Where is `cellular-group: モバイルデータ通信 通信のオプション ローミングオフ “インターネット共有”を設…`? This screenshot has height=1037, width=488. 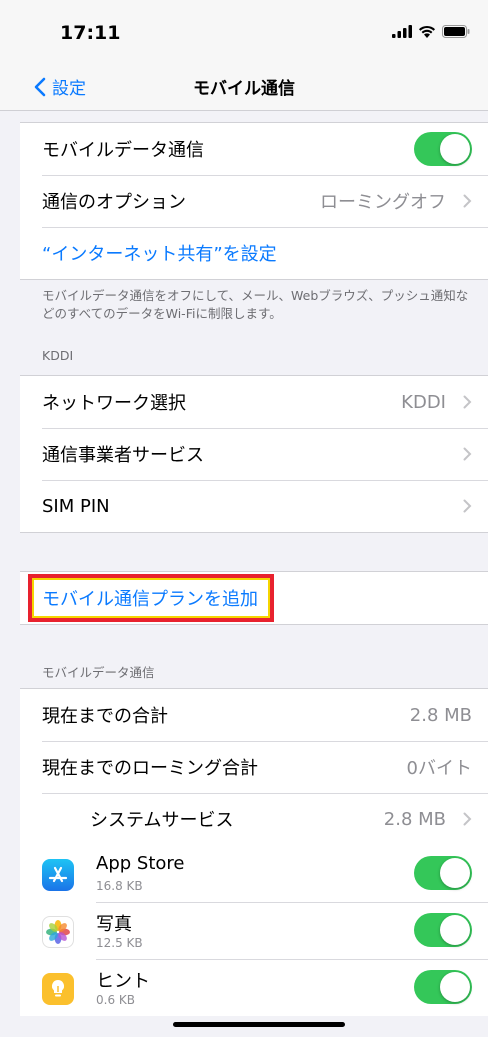
cellular-group: モバイルデータ通信 通信のオプション ローミングオフ “インターネット共有”を設… is located at coordinates (254, 201).